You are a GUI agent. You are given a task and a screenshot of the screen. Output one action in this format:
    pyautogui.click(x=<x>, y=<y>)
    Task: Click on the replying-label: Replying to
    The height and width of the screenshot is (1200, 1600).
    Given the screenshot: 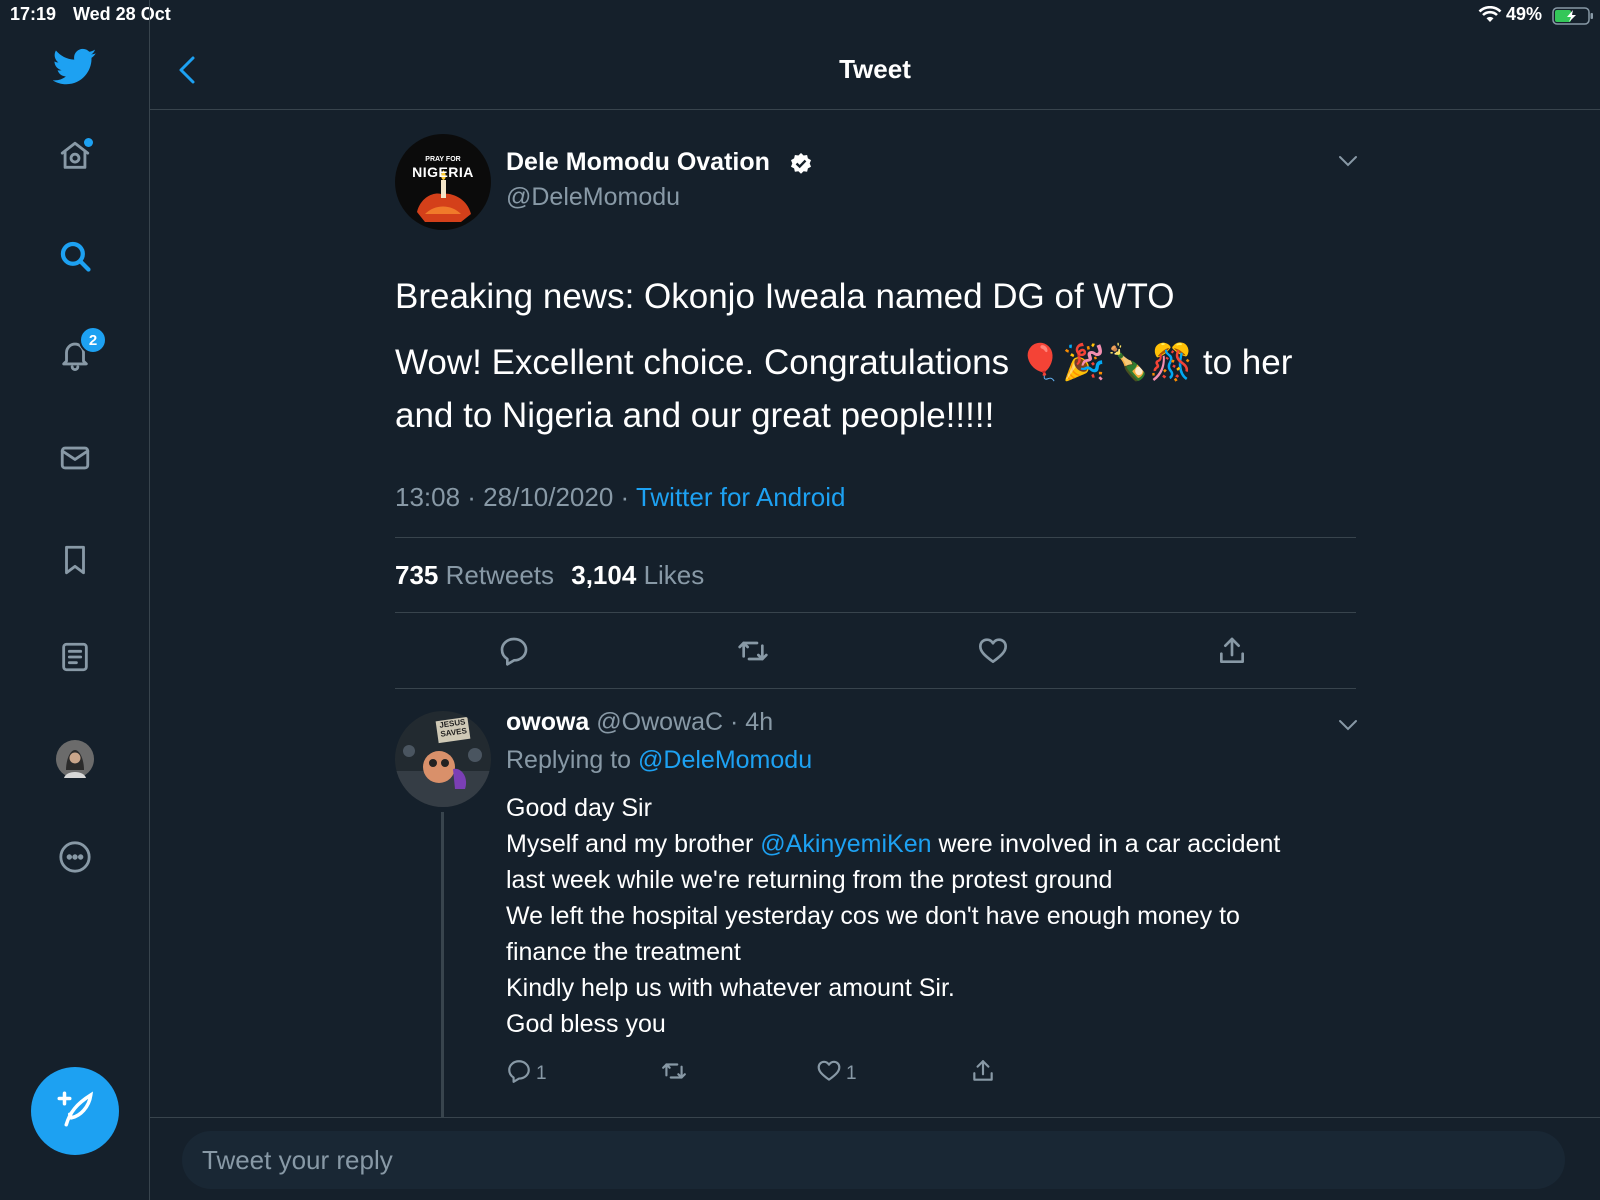 What is the action you would take?
    pyautogui.click(x=569, y=760)
    